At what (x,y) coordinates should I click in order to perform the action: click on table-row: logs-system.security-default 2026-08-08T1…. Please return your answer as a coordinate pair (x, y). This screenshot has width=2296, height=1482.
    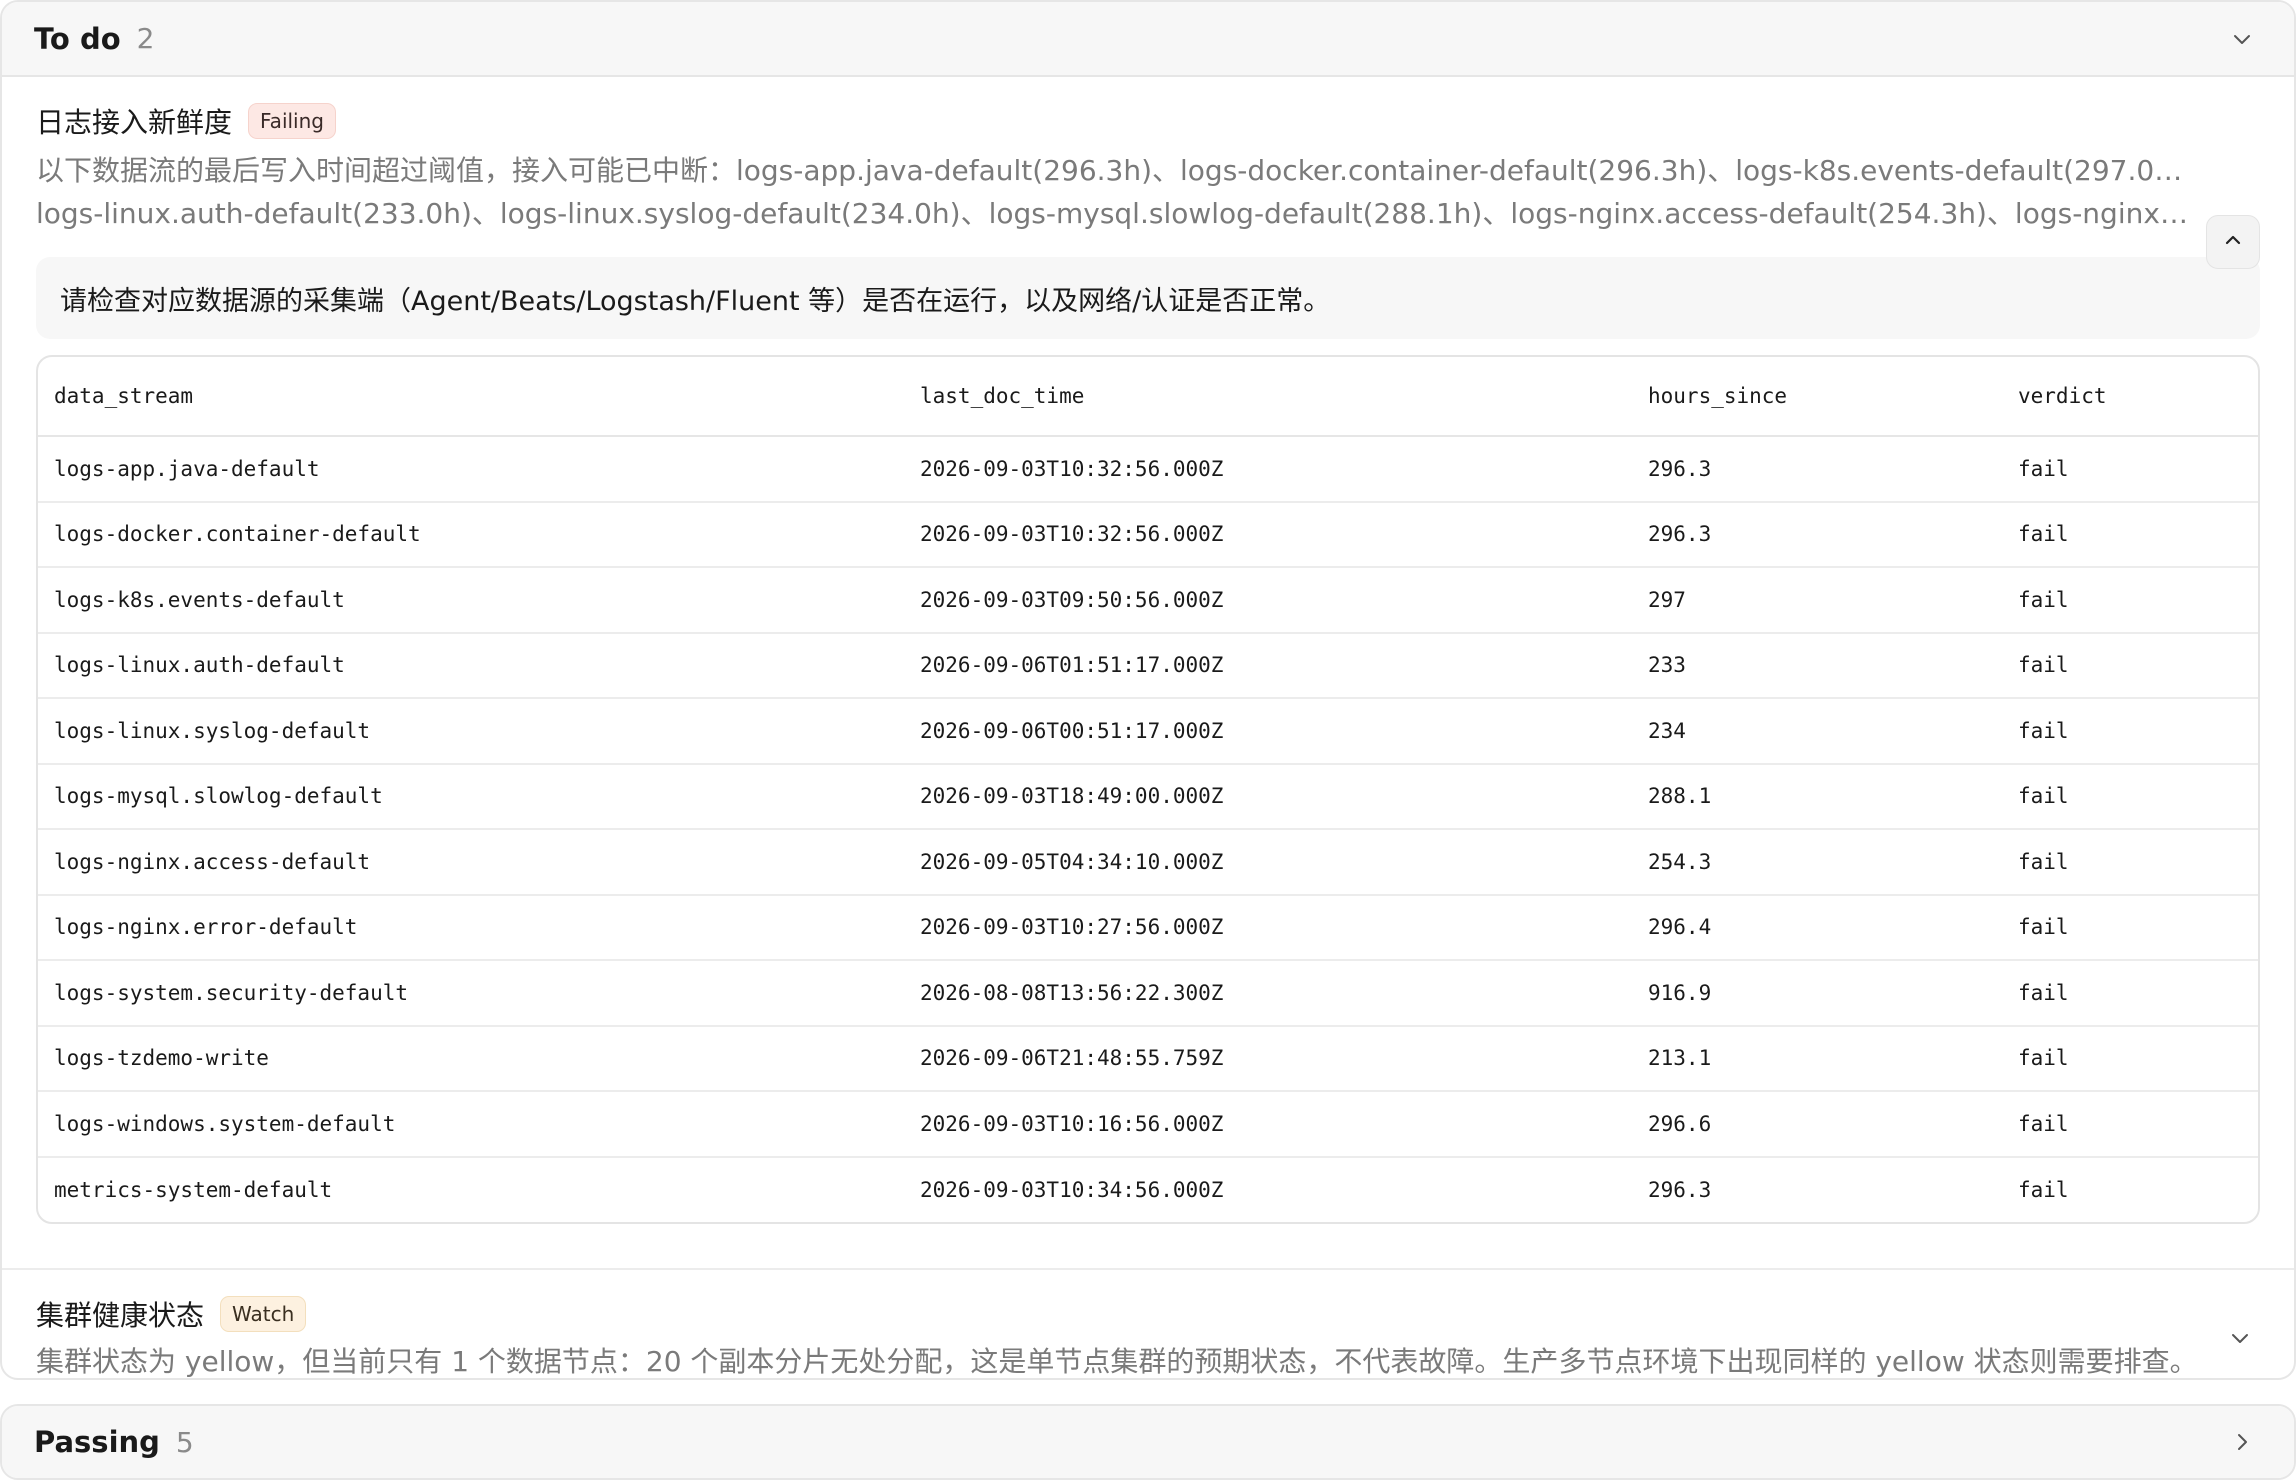
    Looking at the image, I should click on (1148, 993).